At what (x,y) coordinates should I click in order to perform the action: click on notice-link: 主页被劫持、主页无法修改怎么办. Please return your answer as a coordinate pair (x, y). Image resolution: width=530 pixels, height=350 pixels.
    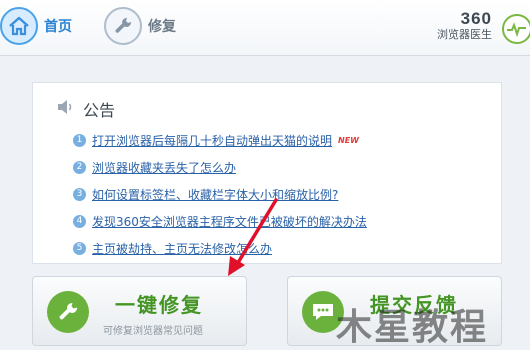
    Looking at the image, I should click on (182, 248).